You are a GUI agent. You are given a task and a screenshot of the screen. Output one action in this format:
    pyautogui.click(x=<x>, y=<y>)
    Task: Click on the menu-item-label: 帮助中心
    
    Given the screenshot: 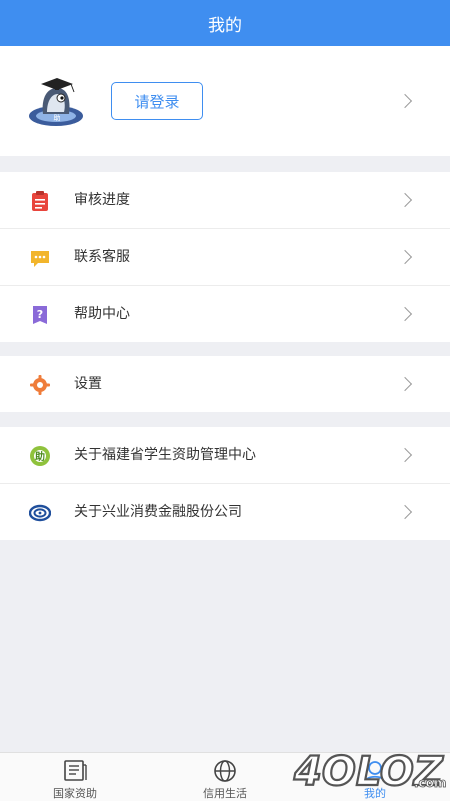 What is the action you would take?
    pyautogui.click(x=102, y=314)
    